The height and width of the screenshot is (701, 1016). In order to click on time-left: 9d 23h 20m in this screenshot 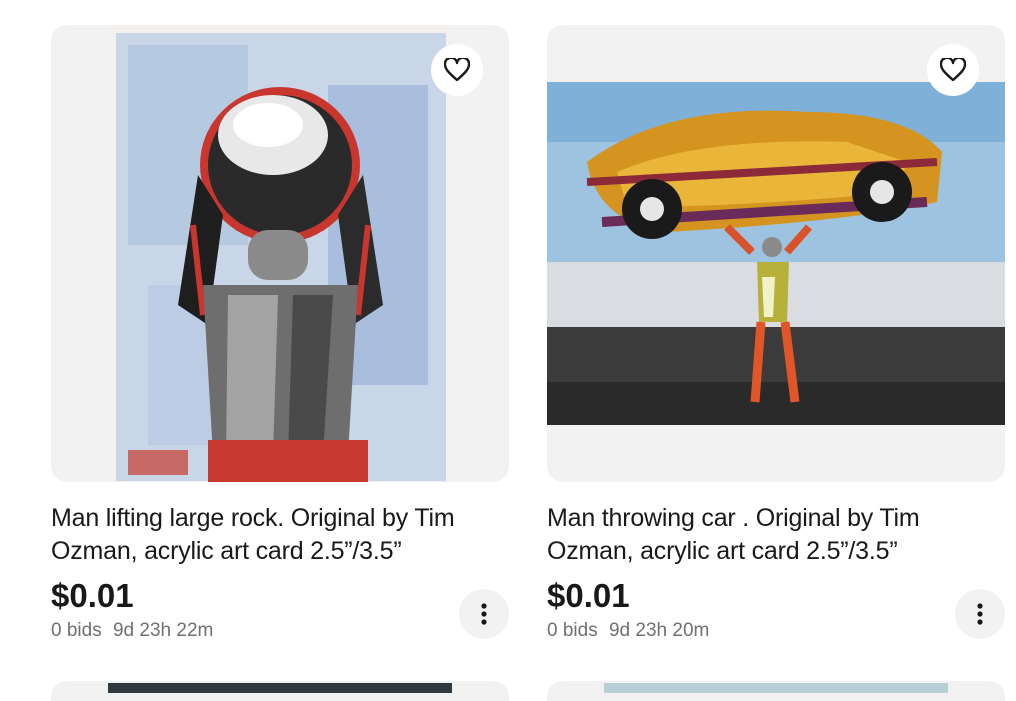, I will do `click(659, 630)`.